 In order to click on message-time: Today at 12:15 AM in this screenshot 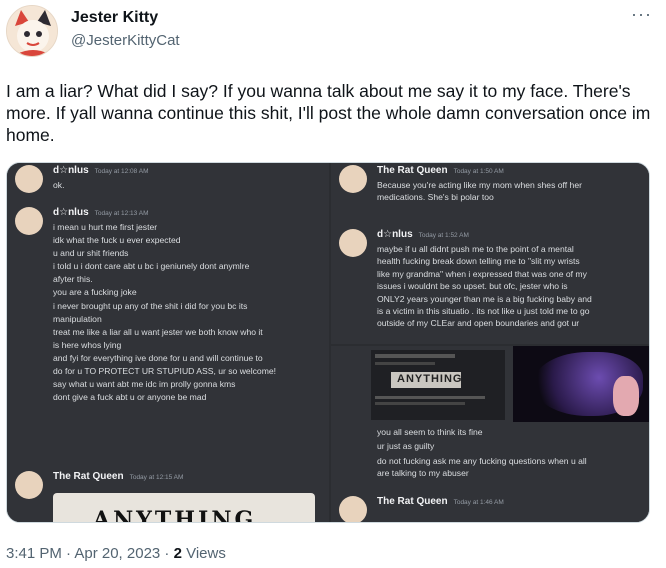, I will do `click(156, 477)`.